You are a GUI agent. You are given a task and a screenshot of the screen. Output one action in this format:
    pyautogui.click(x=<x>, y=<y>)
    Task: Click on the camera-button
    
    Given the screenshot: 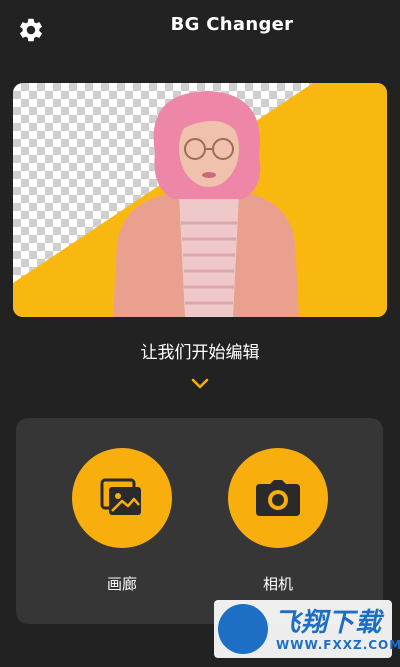 What is the action you would take?
    pyautogui.click(x=278, y=498)
    